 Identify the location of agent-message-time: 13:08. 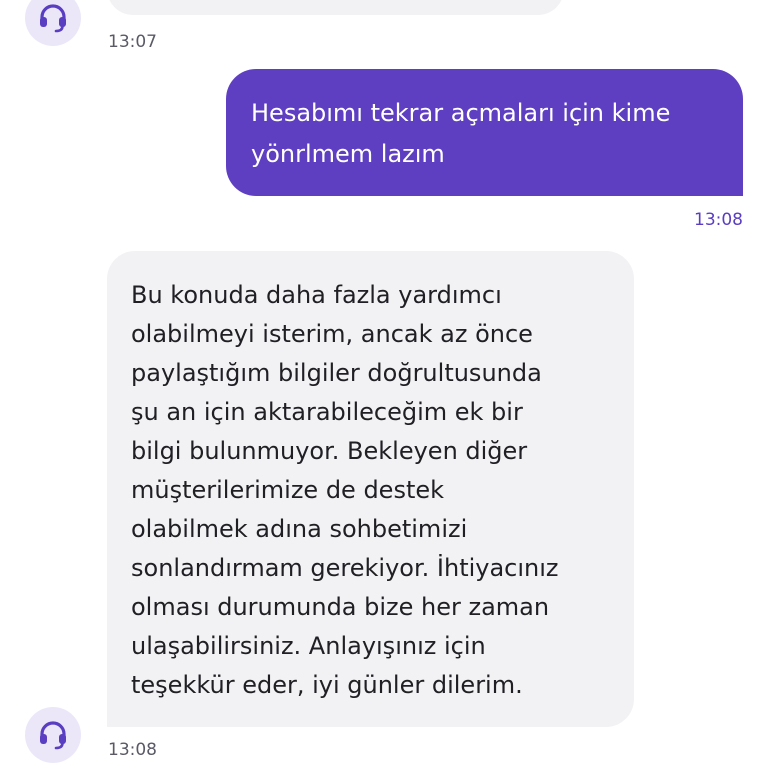
(132, 750).